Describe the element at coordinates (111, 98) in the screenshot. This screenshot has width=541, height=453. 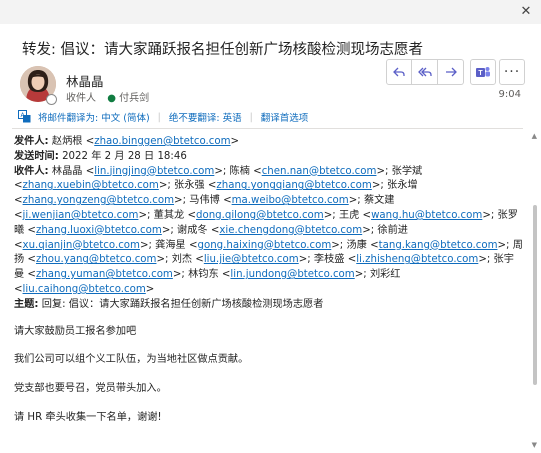
I see `check-icon: ●` at that location.